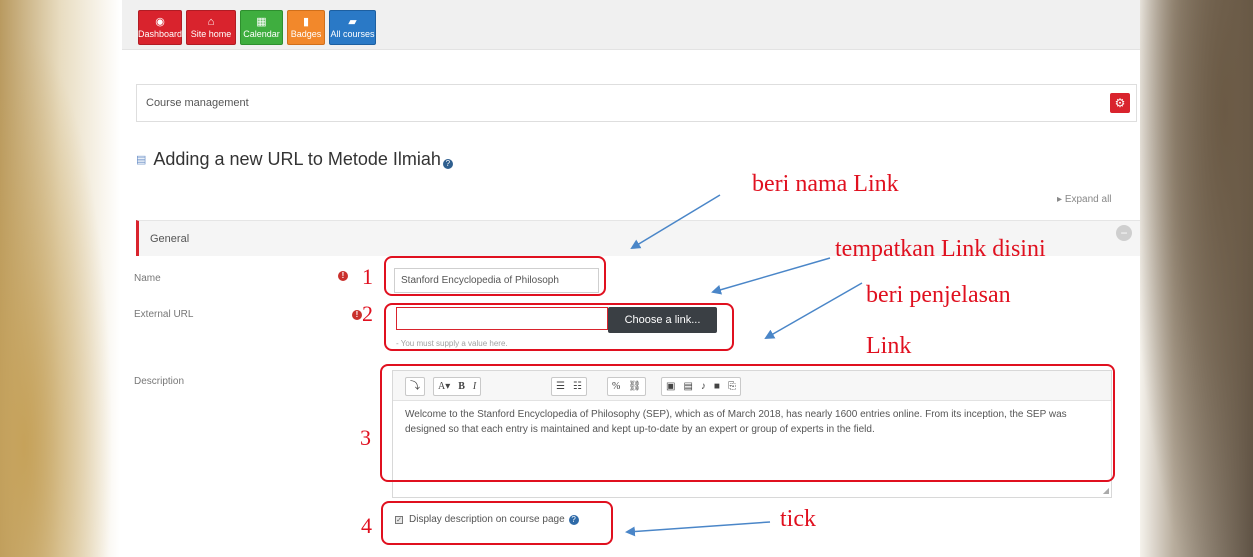 The width and height of the screenshot is (1253, 557). What do you see at coordinates (698, 529) in the screenshot?
I see `arrow-to-checkbox` at bounding box center [698, 529].